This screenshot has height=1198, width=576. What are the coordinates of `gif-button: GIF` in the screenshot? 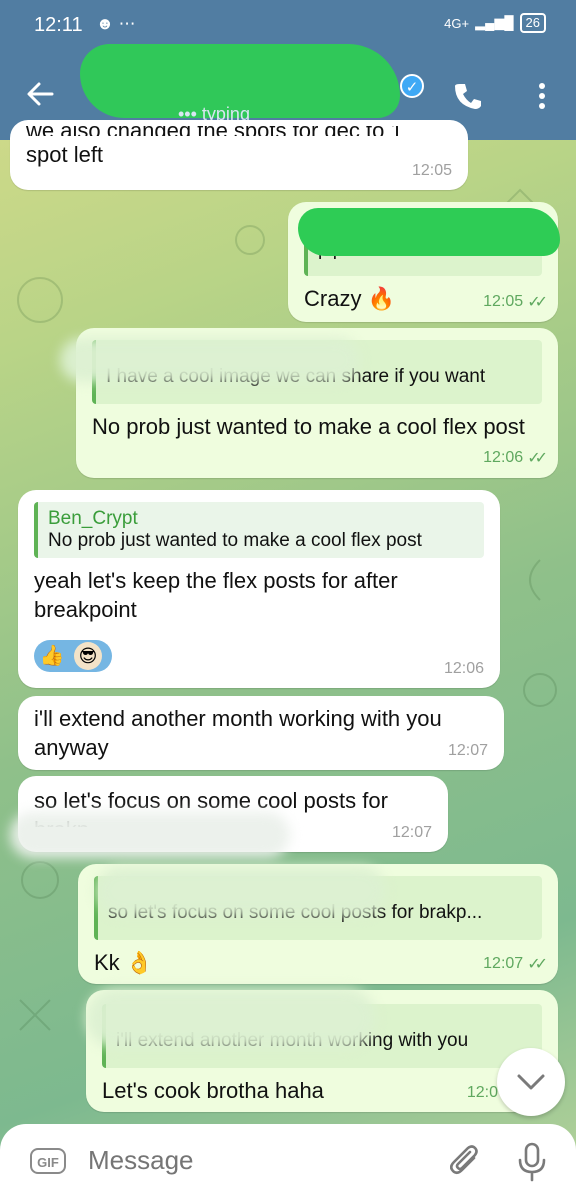 It's located at (48, 1161).